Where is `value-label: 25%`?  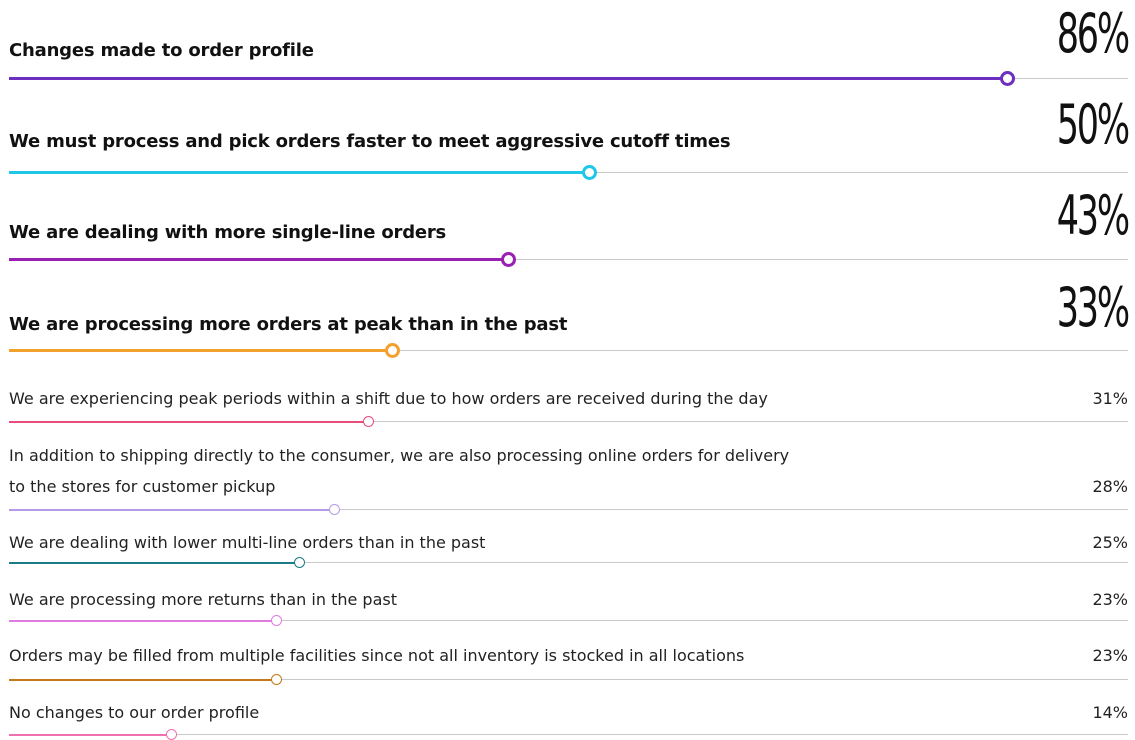
value-label: 25% is located at coordinates (1110, 542).